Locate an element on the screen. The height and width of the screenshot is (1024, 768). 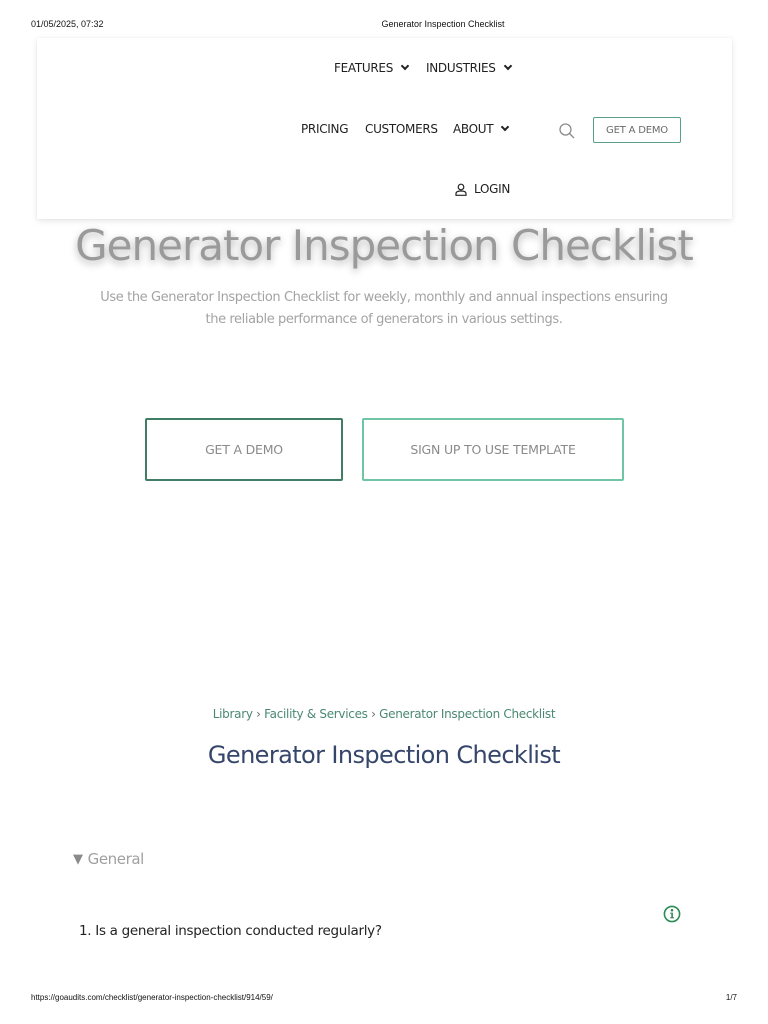
sign-up-template-button: SIGN UP TO USE TEMPLATE is located at coordinates (493, 449).